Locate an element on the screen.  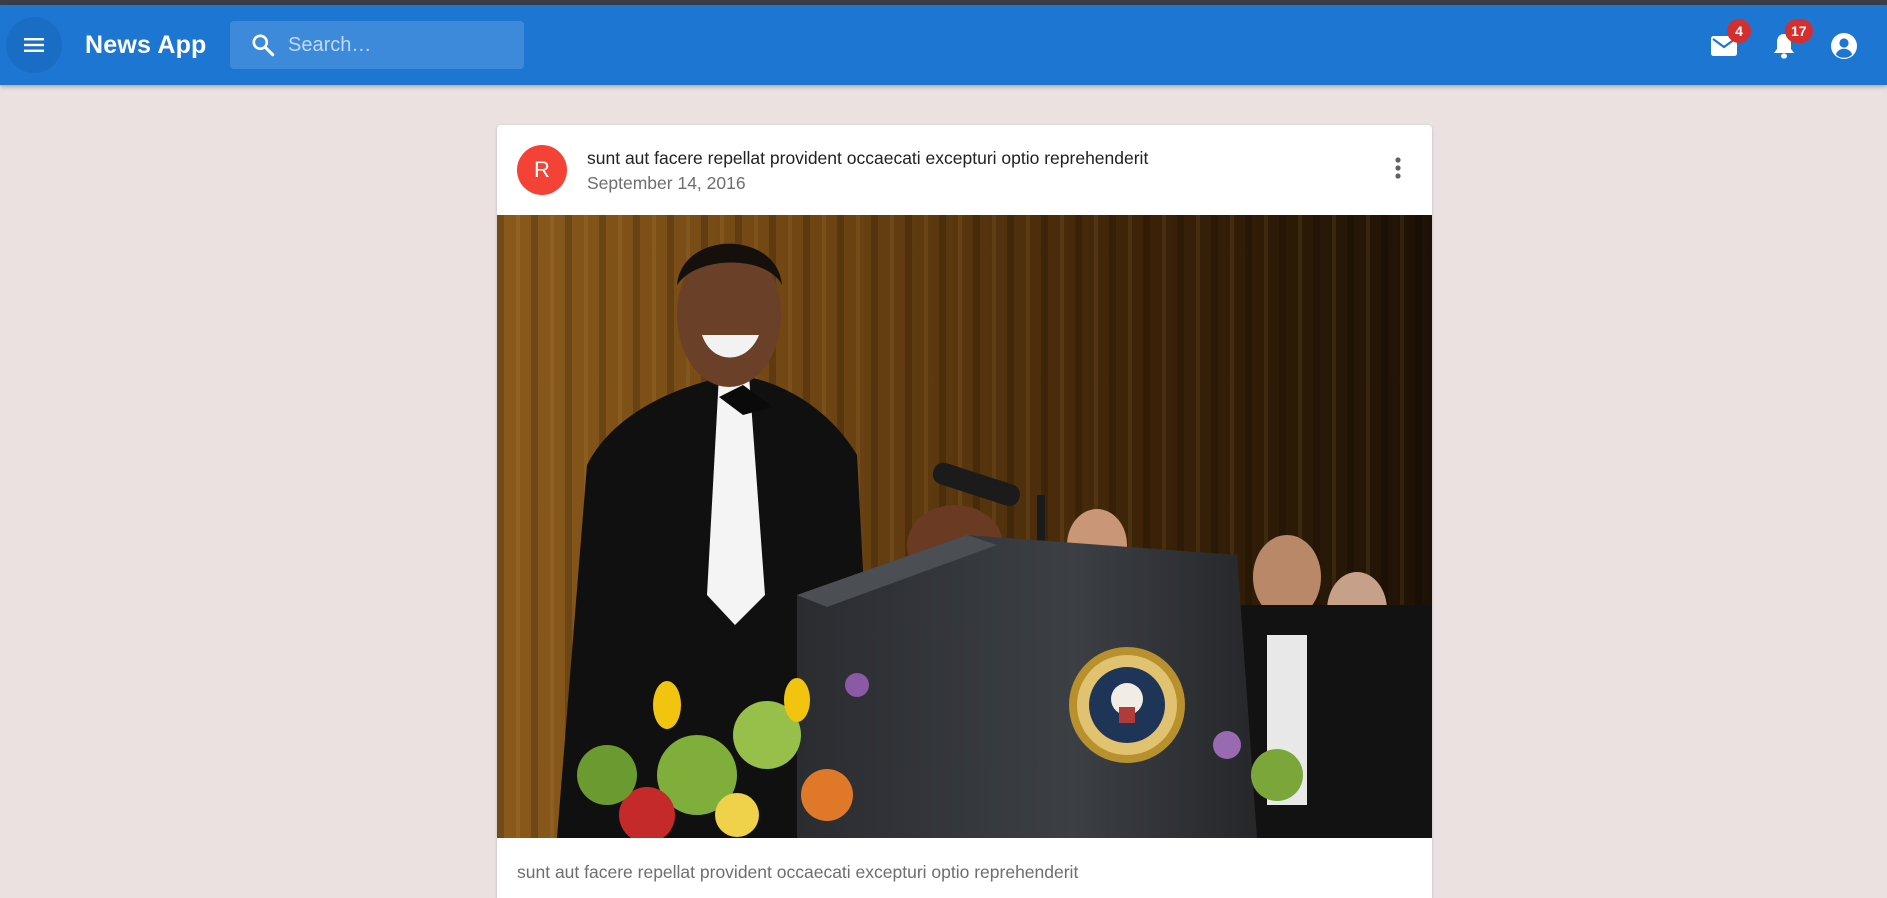
menu-button is located at coordinates (34, 45).